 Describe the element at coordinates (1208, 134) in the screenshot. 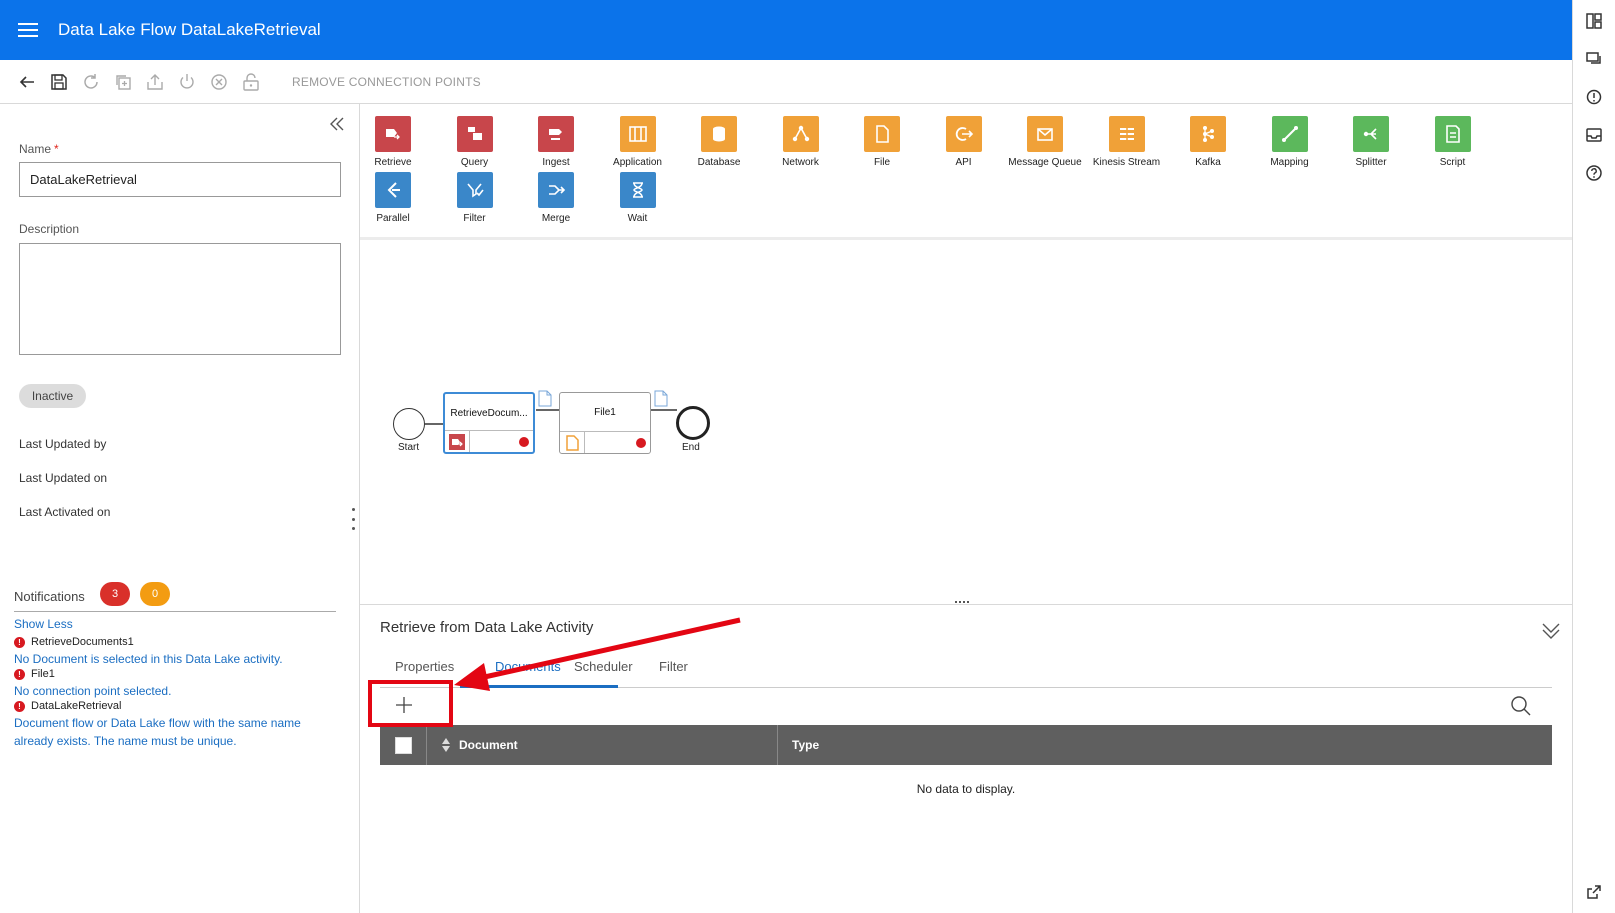

I see `kafka-icon` at that location.